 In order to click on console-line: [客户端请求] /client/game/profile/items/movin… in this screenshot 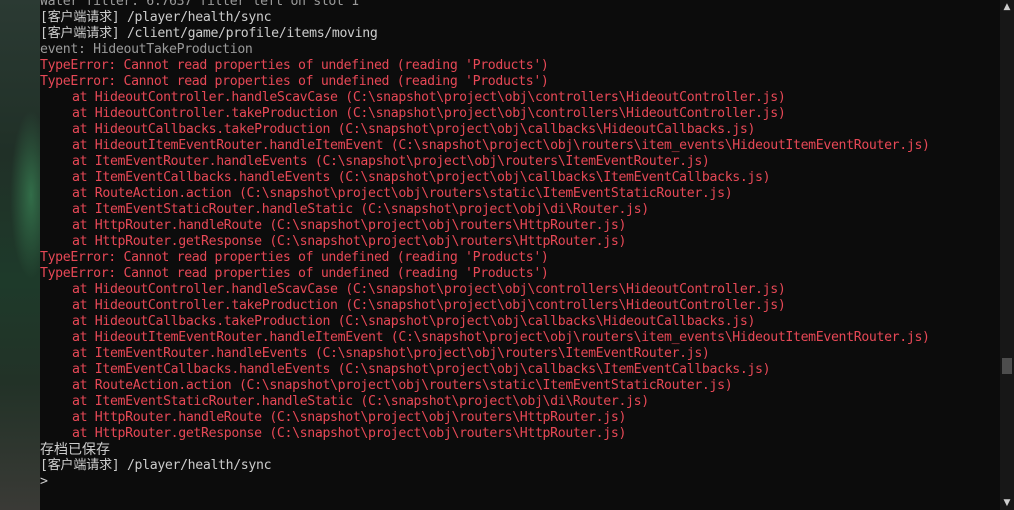, I will do `click(209, 33)`.